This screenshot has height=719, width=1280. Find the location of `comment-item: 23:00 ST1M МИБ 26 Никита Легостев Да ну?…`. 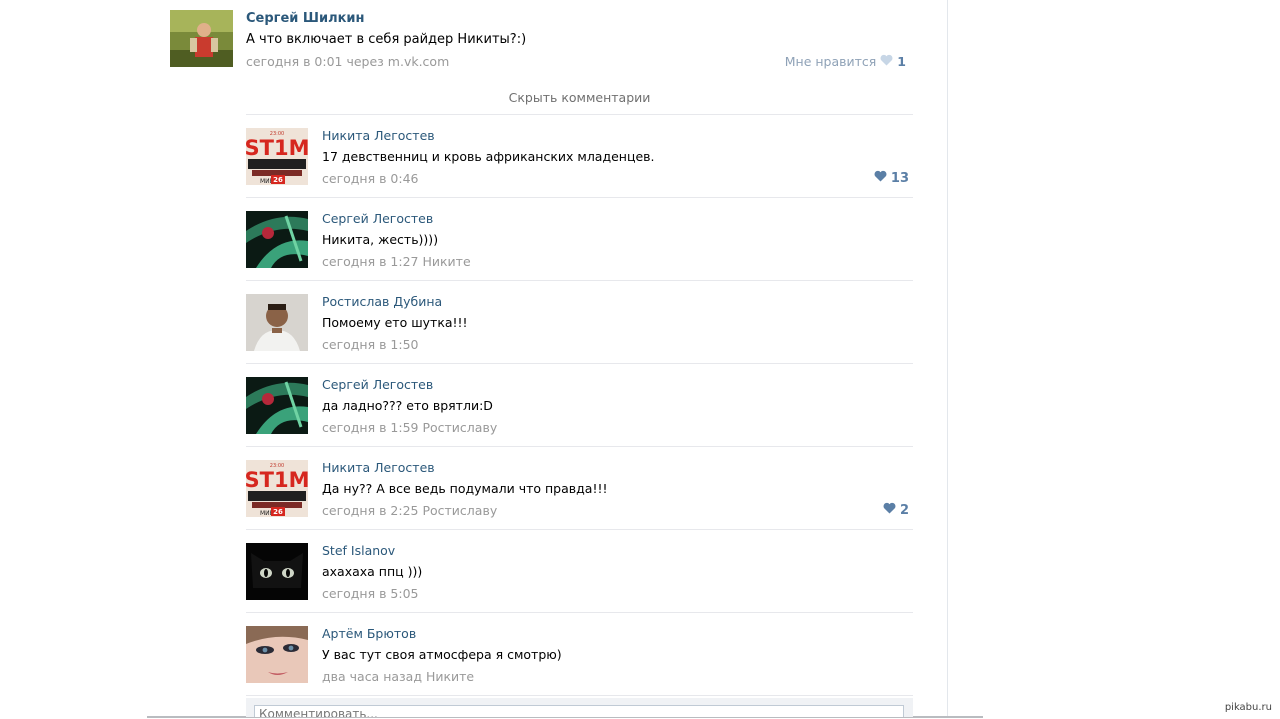

comment-item: 23:00 ST1M МИБ 26 Никита Легостев Да ну?… is located at coordinates (579, 488).